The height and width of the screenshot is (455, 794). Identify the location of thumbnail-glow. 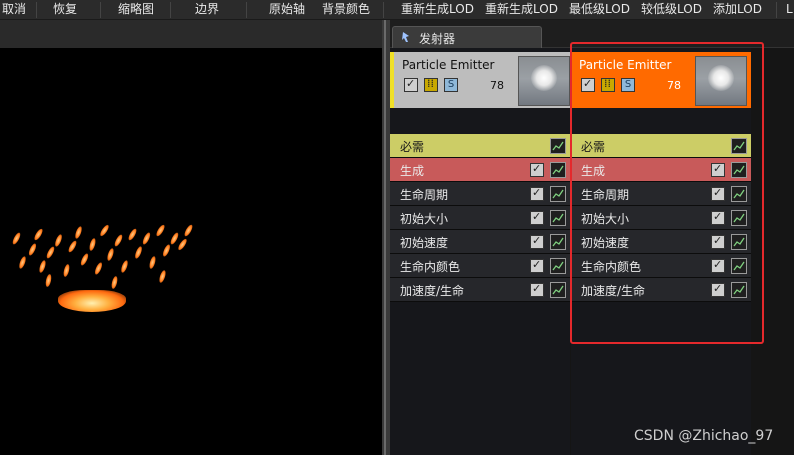
(544, 78).